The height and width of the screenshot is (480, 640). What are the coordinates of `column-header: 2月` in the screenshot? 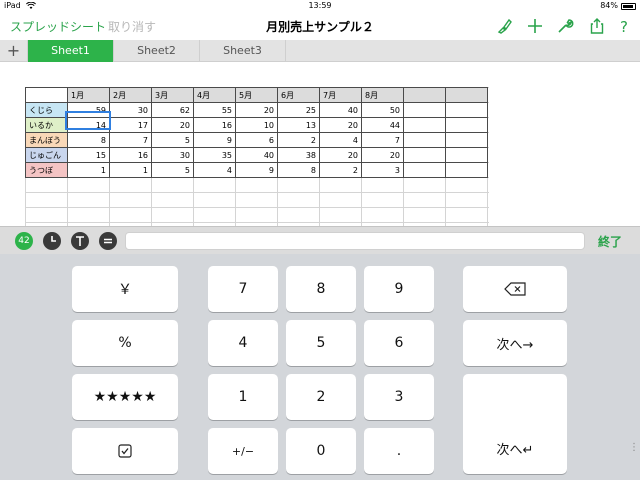 It's located at (130, 95).